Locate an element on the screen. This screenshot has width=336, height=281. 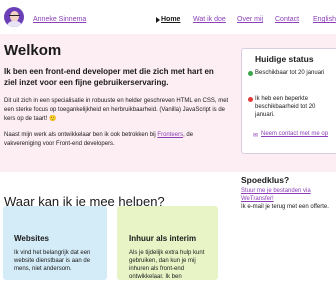
nav-over-mij: Over mij is located at coordinates (250, 19).